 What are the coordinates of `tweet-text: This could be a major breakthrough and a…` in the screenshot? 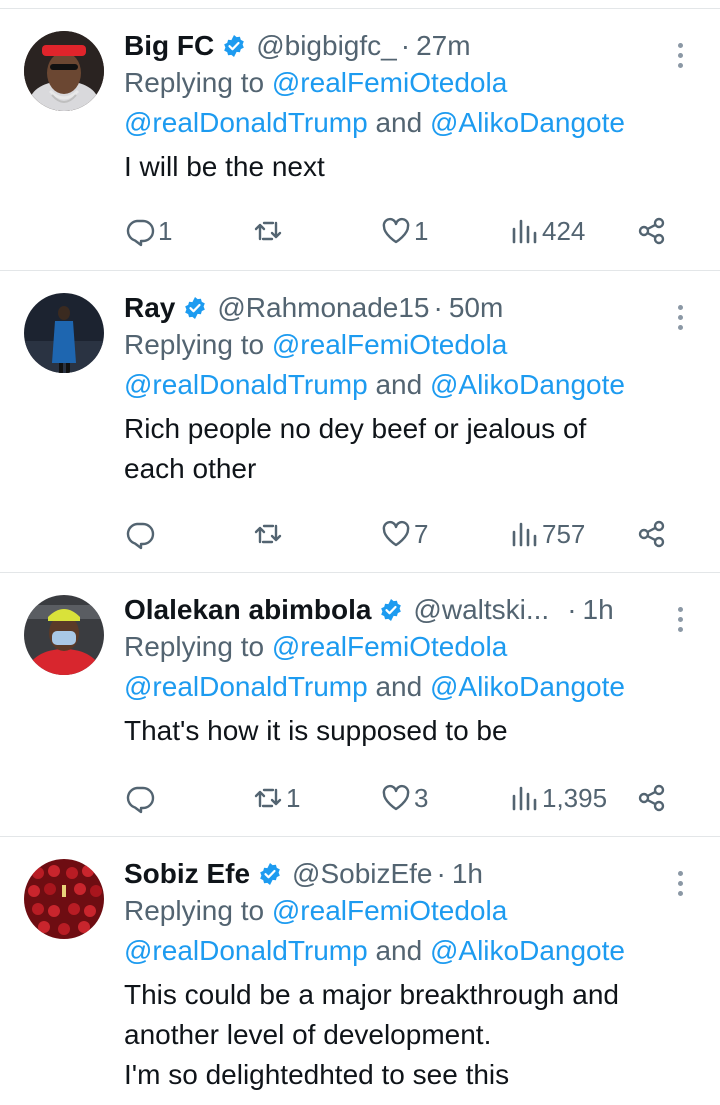 It's located at (422, 1035).